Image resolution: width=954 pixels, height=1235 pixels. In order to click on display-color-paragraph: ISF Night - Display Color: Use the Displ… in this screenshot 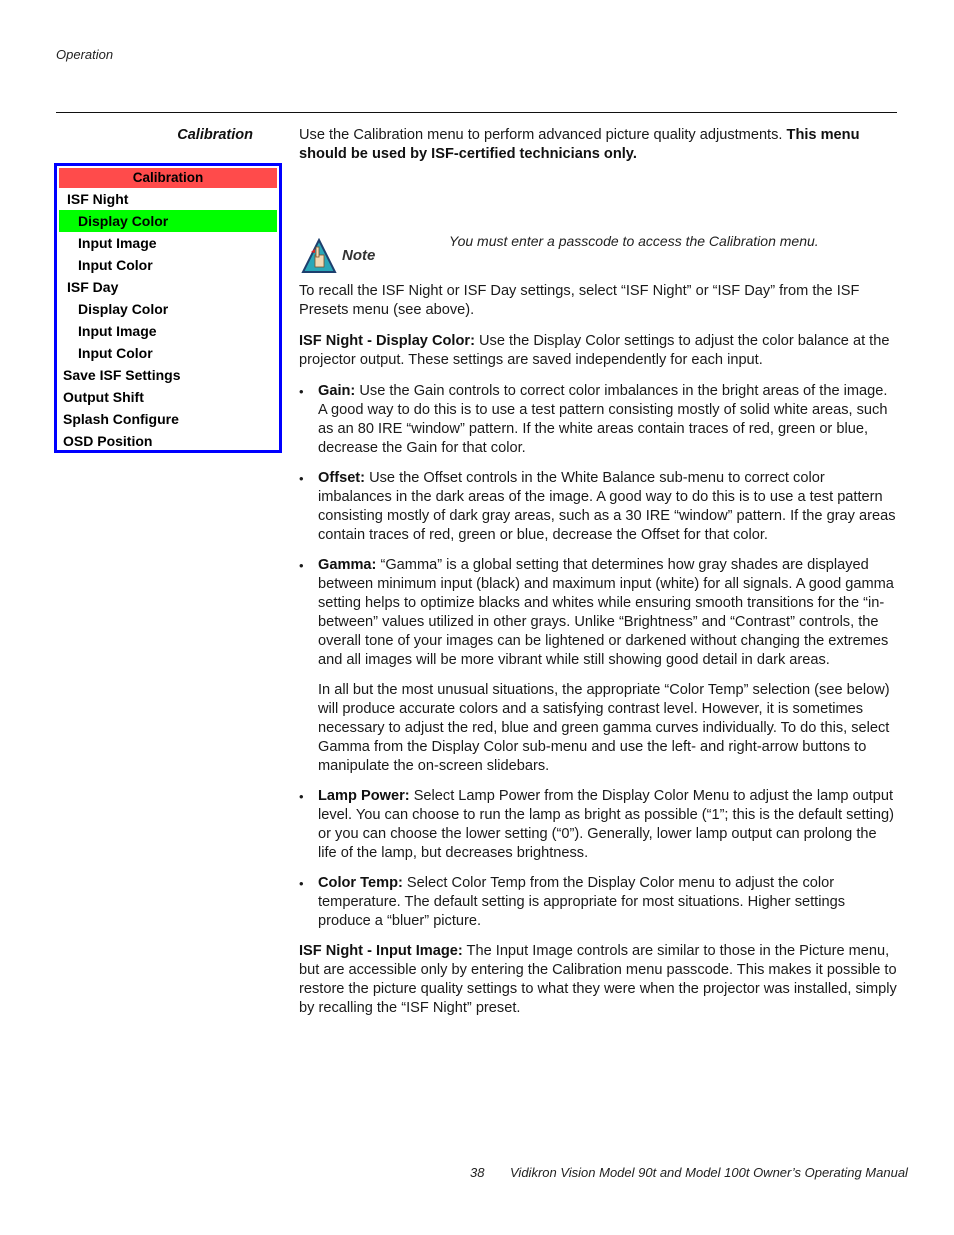, I will do `click(599, 351)`.